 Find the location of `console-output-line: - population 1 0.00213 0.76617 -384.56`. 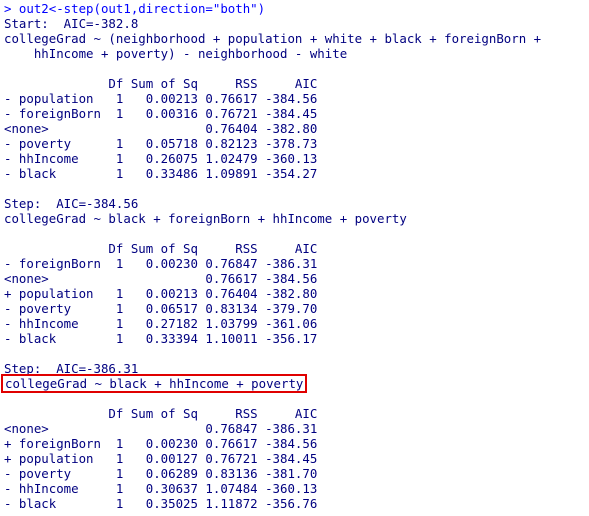

console-output-line: - population 1 0.00213 0.76617 -384.56 is located at coordinates (161, 98).